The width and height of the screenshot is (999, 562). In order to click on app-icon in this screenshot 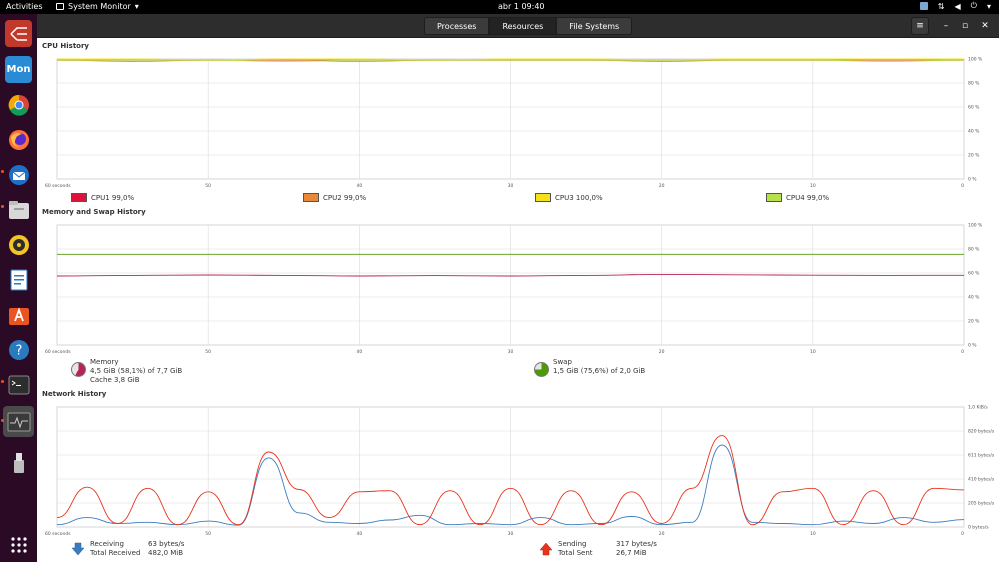, I will do `click(18, 33)`.